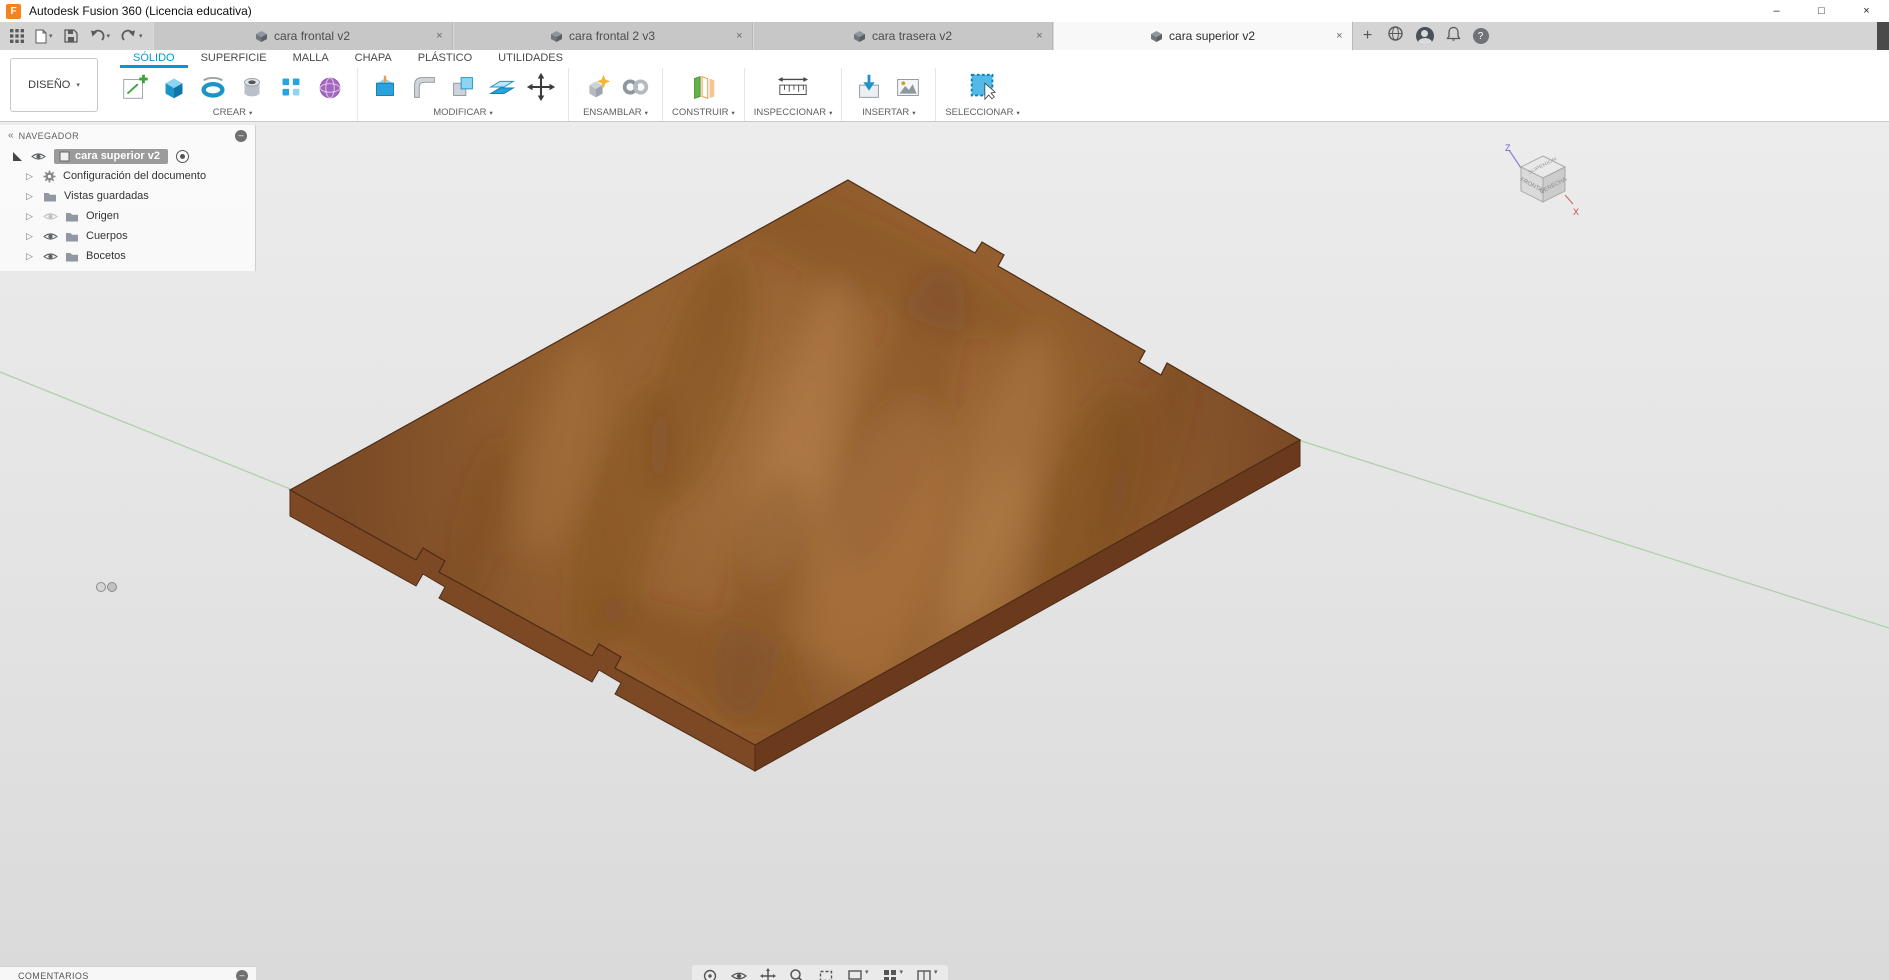 The height and width of the screenshot is (980, 1889). Describe the element at coordinates (127, 176) in the screenshot. I see `navigator-item-configuracion: ▷ Configuración del documento` at that location.